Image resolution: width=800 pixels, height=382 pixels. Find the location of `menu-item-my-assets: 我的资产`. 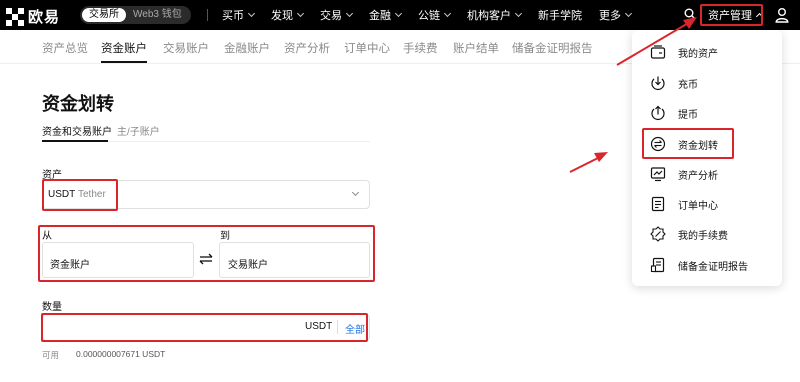

menu-item-my-assets: 我的资产 is located at coordinates (684, 52).